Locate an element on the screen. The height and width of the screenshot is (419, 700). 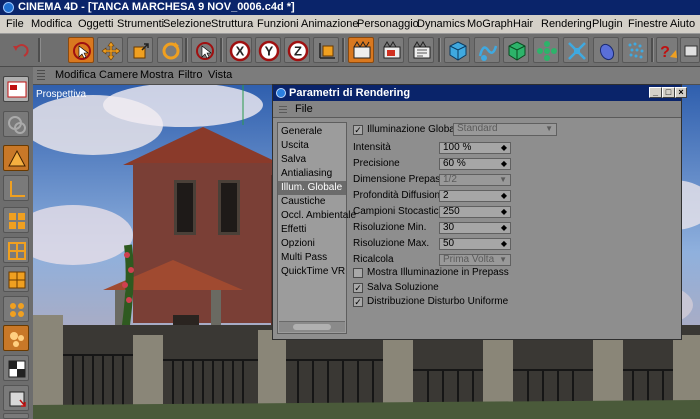
menu-personaggio: Personaggio is located at coordinates (388, 24).